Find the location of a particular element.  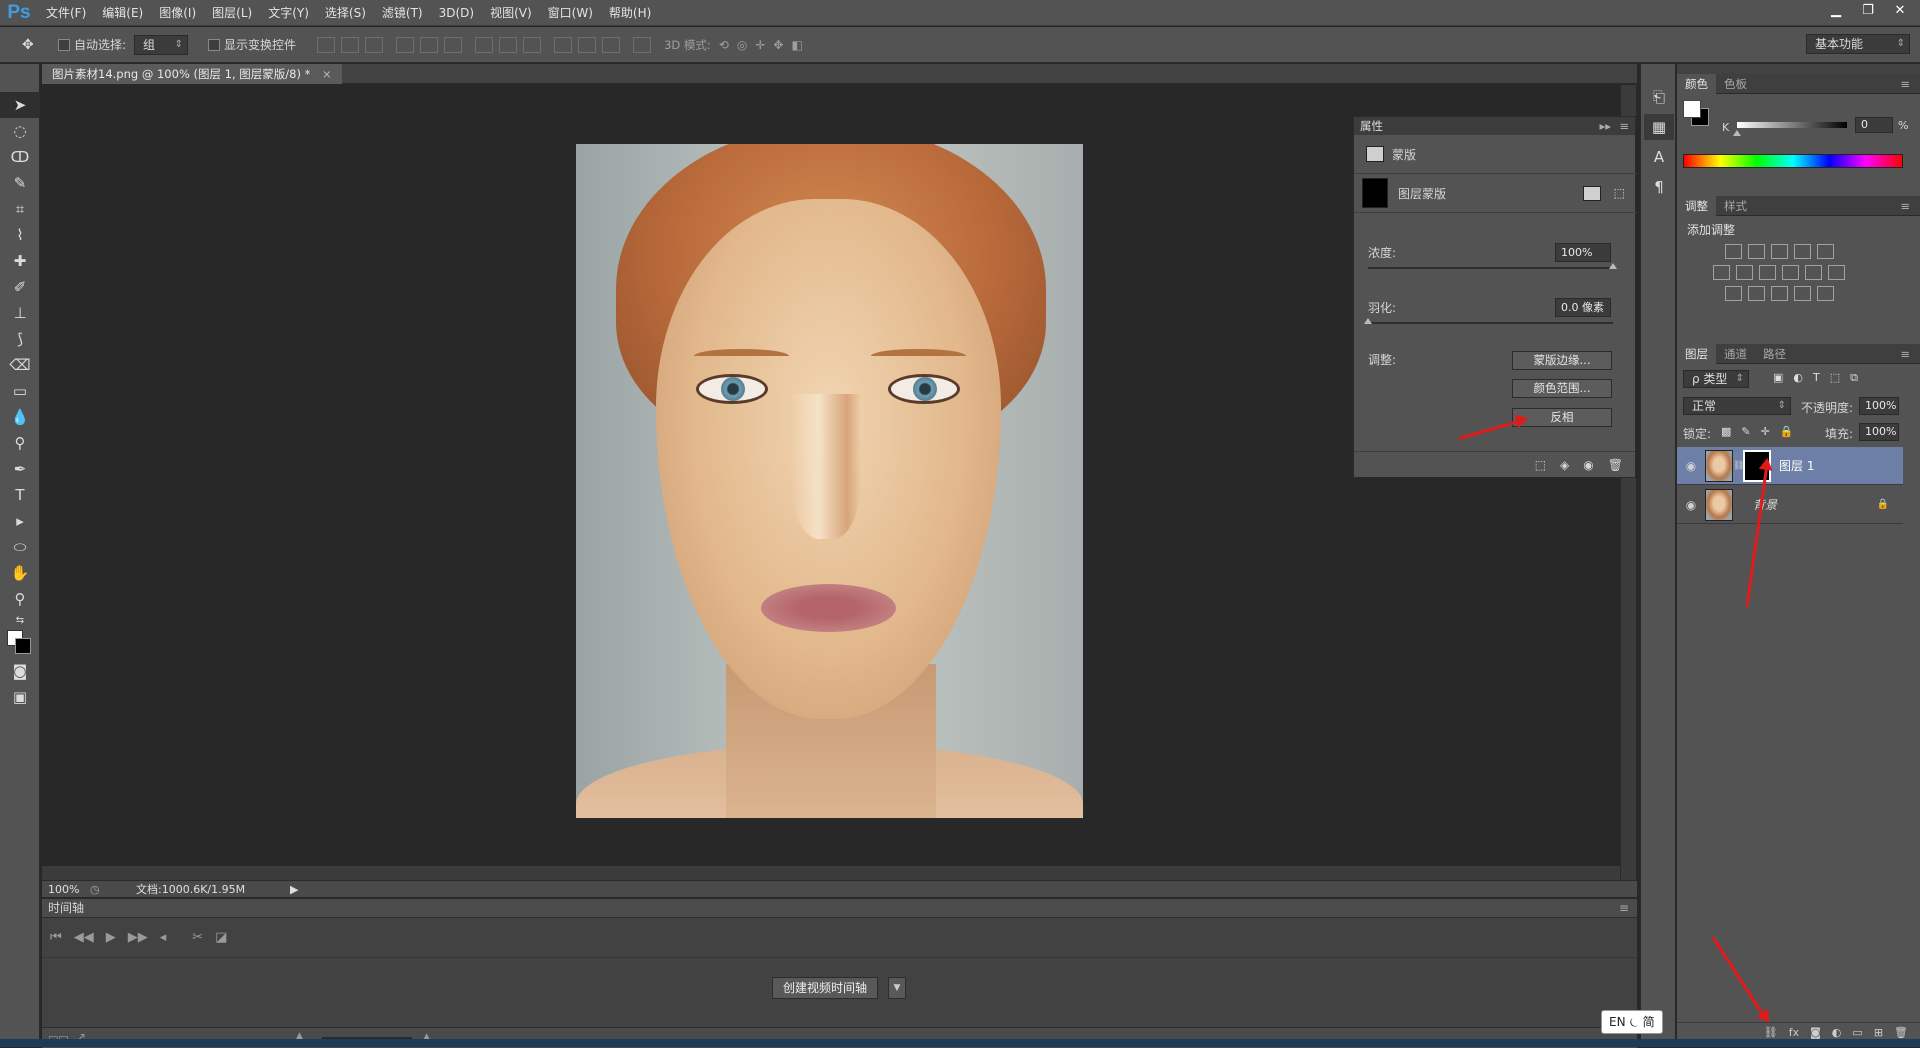

eyedropper-tool-icon: ⌇ is located at coordinates (20, 235).